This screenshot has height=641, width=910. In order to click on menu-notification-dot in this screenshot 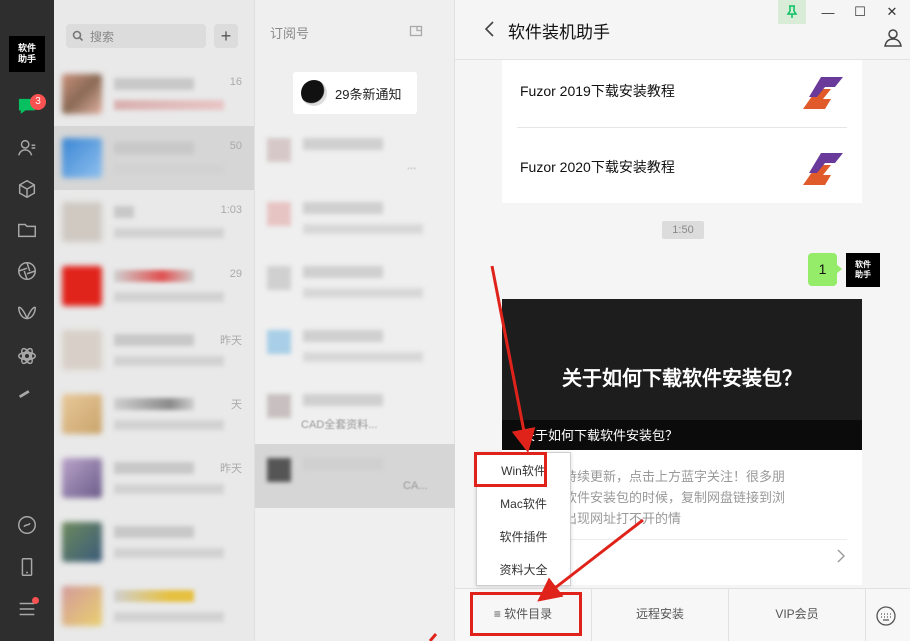, I will do `click(35, 600)`.